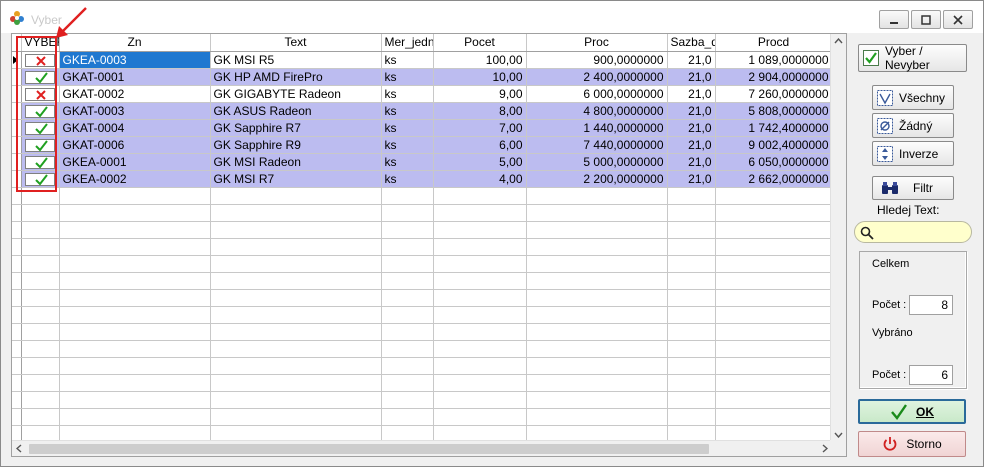 This screenshot has height=467, width=984. I want to click on cell-proc: 6 000,0000000, so click(597, 94).